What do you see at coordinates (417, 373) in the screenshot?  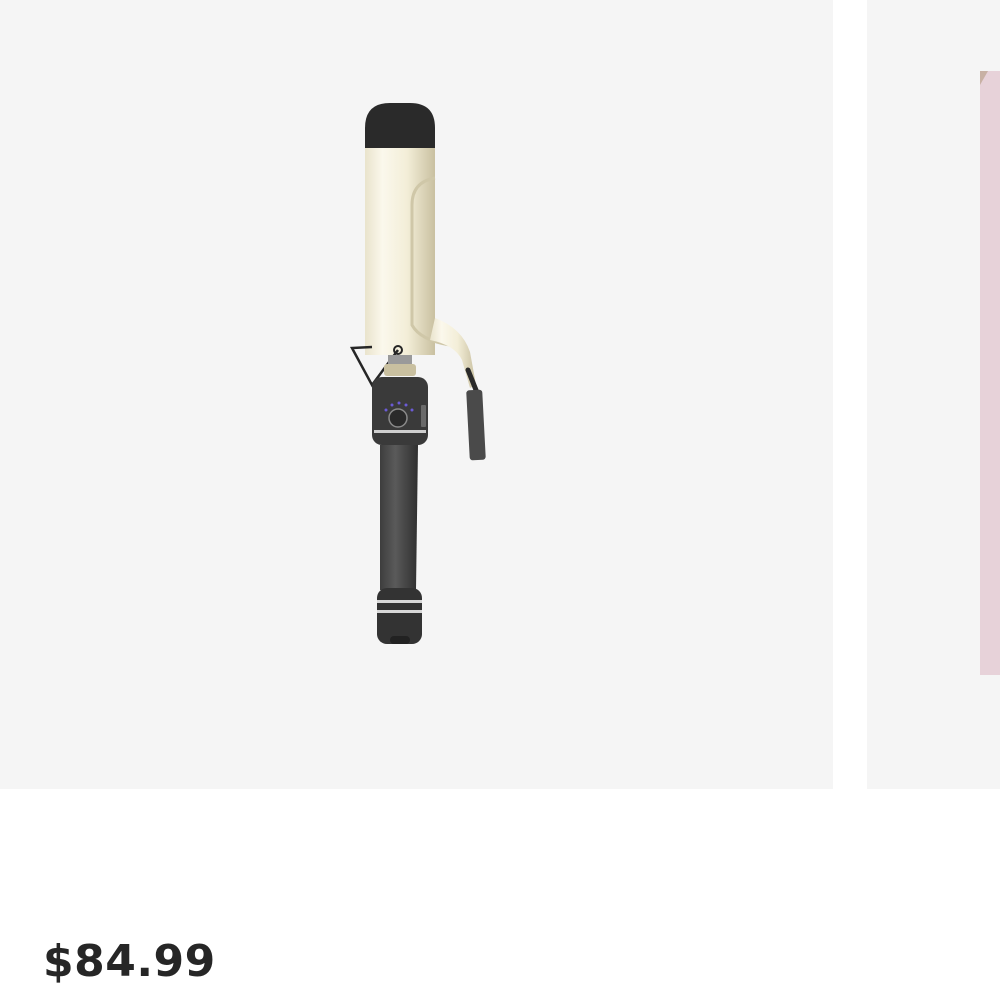 I see `curling-iron-icon` at bounding box center [417, 373].